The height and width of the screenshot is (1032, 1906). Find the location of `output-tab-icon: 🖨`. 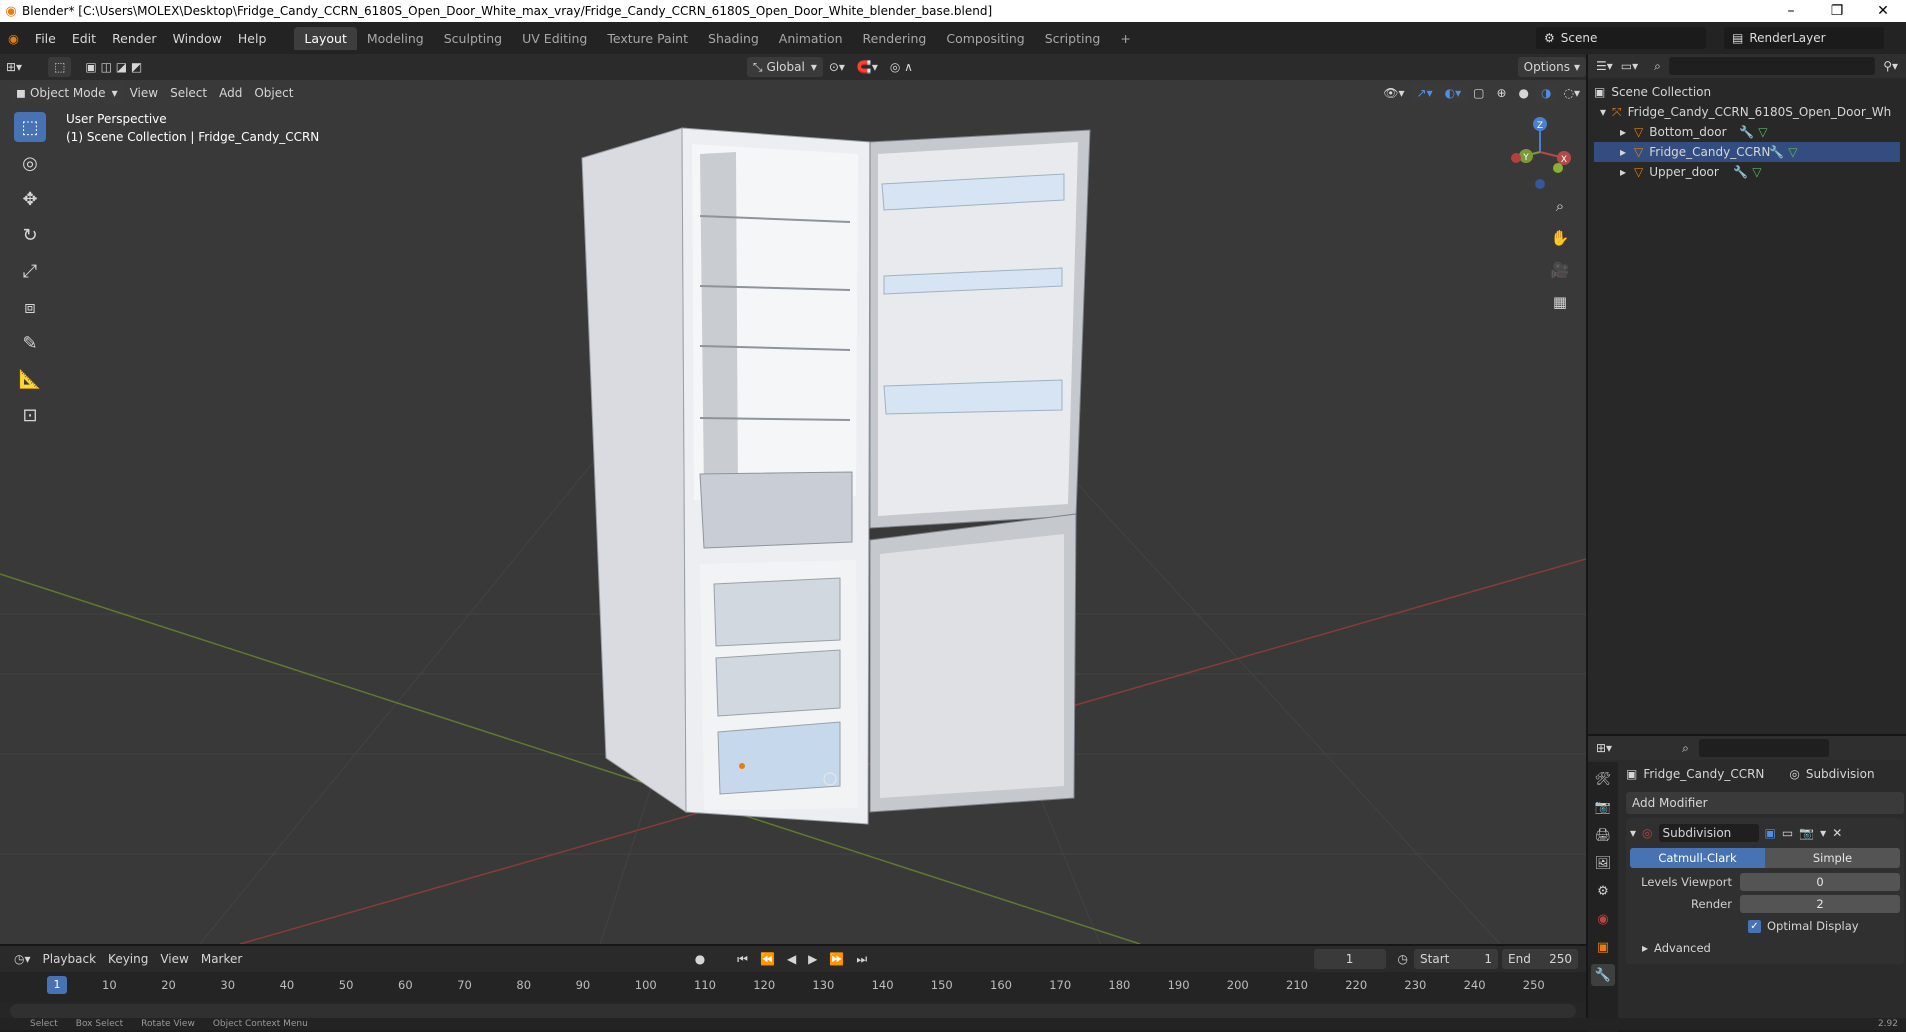

output-tab-icon: 🖨 is located at coordinates (1603, 835).